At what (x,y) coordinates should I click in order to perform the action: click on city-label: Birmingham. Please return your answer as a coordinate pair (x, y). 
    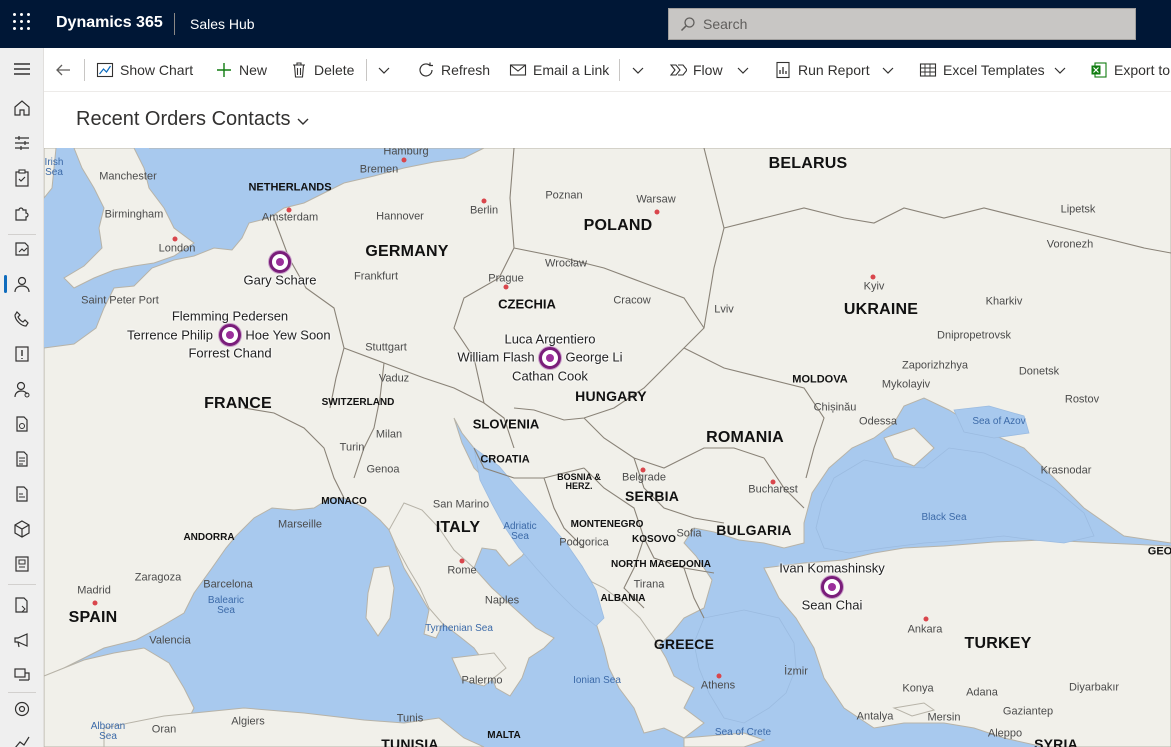
    Looking at the image, I should click on (134, 214).